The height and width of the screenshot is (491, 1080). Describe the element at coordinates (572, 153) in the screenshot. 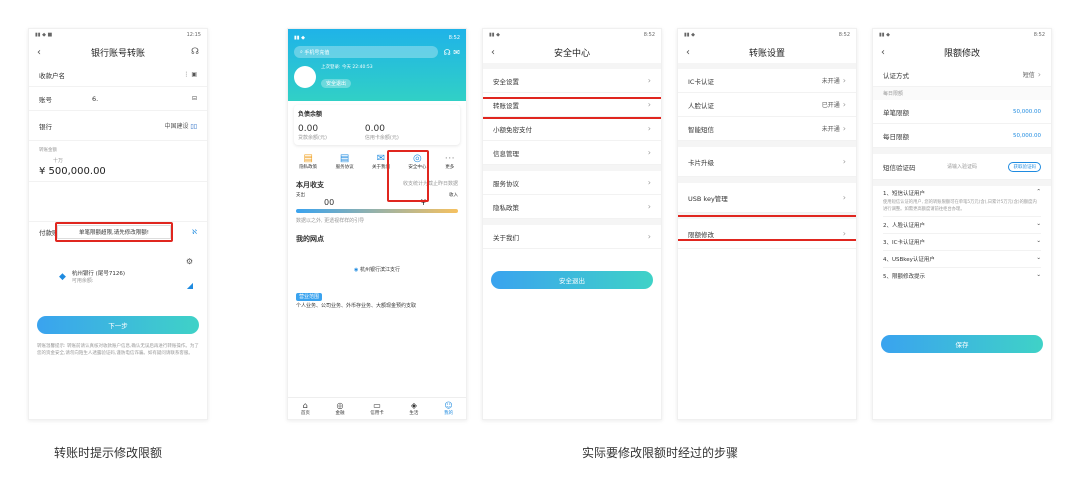

I see `menu-info-management: 信息管理 ›` at that location.